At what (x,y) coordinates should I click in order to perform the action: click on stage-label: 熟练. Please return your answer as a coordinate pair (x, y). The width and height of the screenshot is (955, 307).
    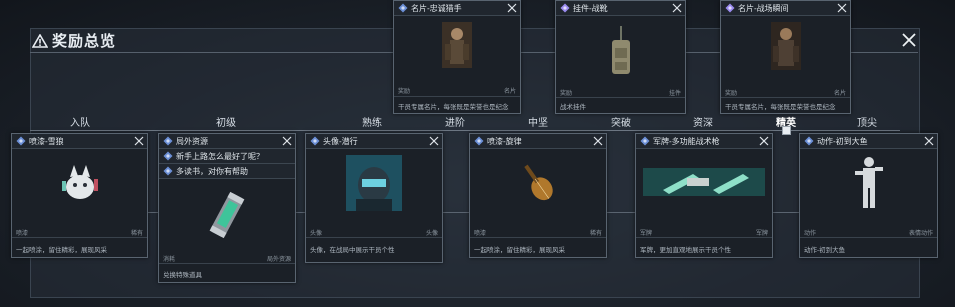
    Looking at the image, I should click on (372, 123).